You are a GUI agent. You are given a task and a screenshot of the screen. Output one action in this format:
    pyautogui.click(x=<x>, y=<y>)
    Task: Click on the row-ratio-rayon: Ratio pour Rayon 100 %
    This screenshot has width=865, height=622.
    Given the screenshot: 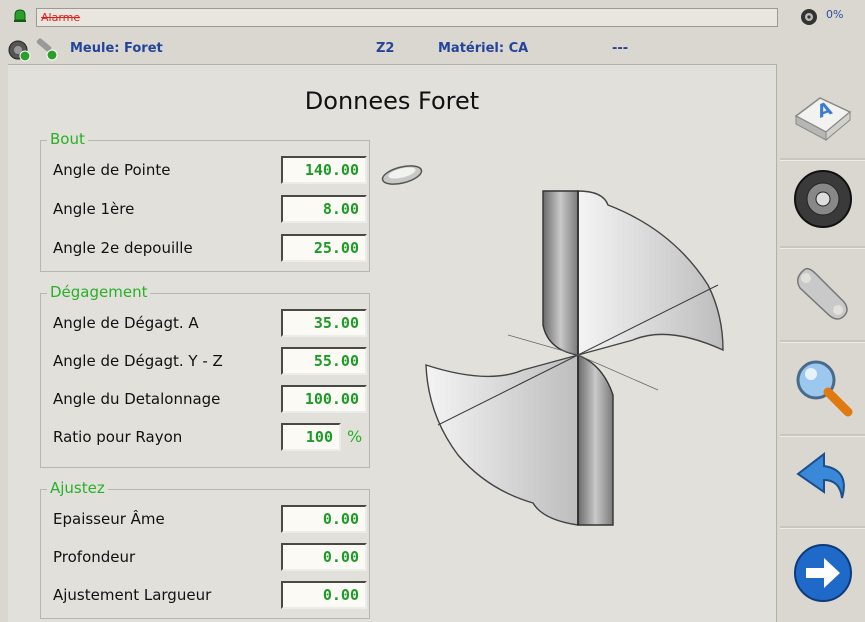 What is the action you would take?
    pyautogui.click(x=210, y=438)
    